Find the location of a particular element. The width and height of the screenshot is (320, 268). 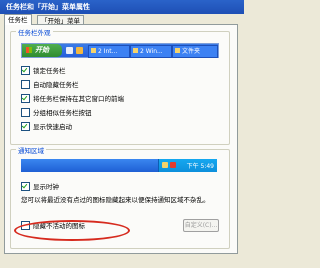

option-group-buttons: 分组相似任务栏按钮 is located at coordinates (56, 112).